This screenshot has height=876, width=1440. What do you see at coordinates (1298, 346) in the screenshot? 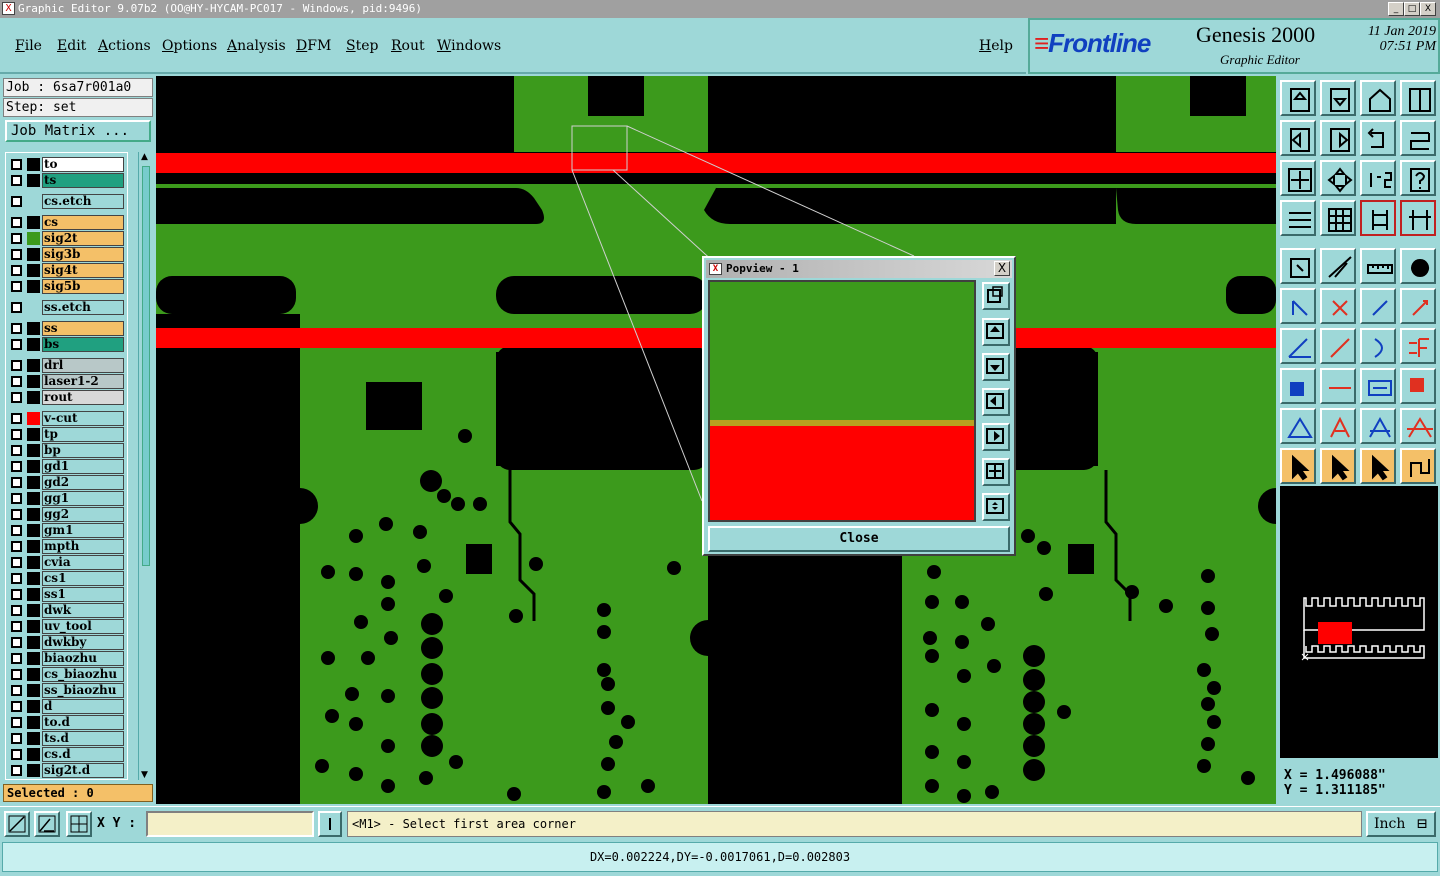
I see `angle-icon` at bounding box center [1298, 346].